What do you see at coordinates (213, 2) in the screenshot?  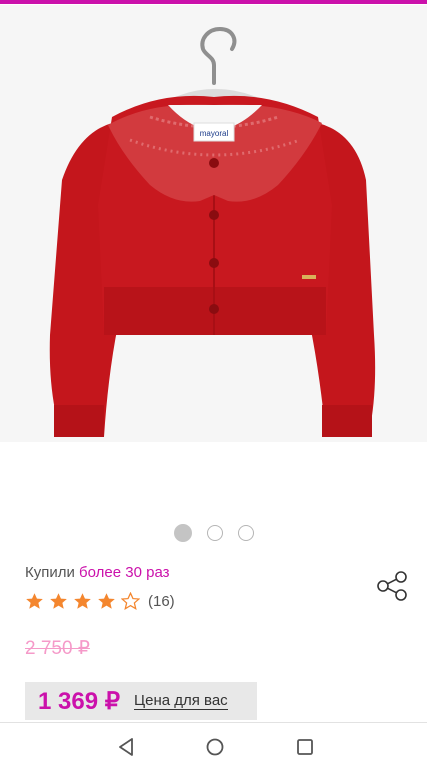 I see `top-accent-bar` at bounding box center [213, 2].